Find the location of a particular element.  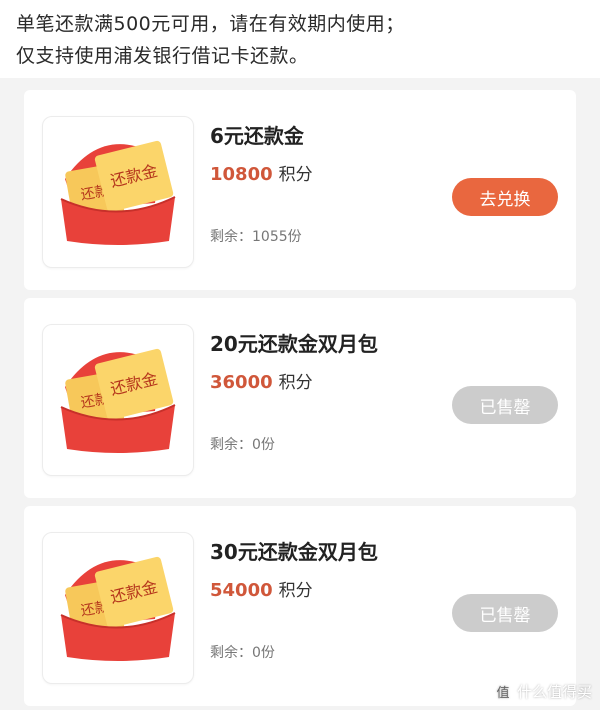

price-value: 10800 is located at coordinates (241, 174).